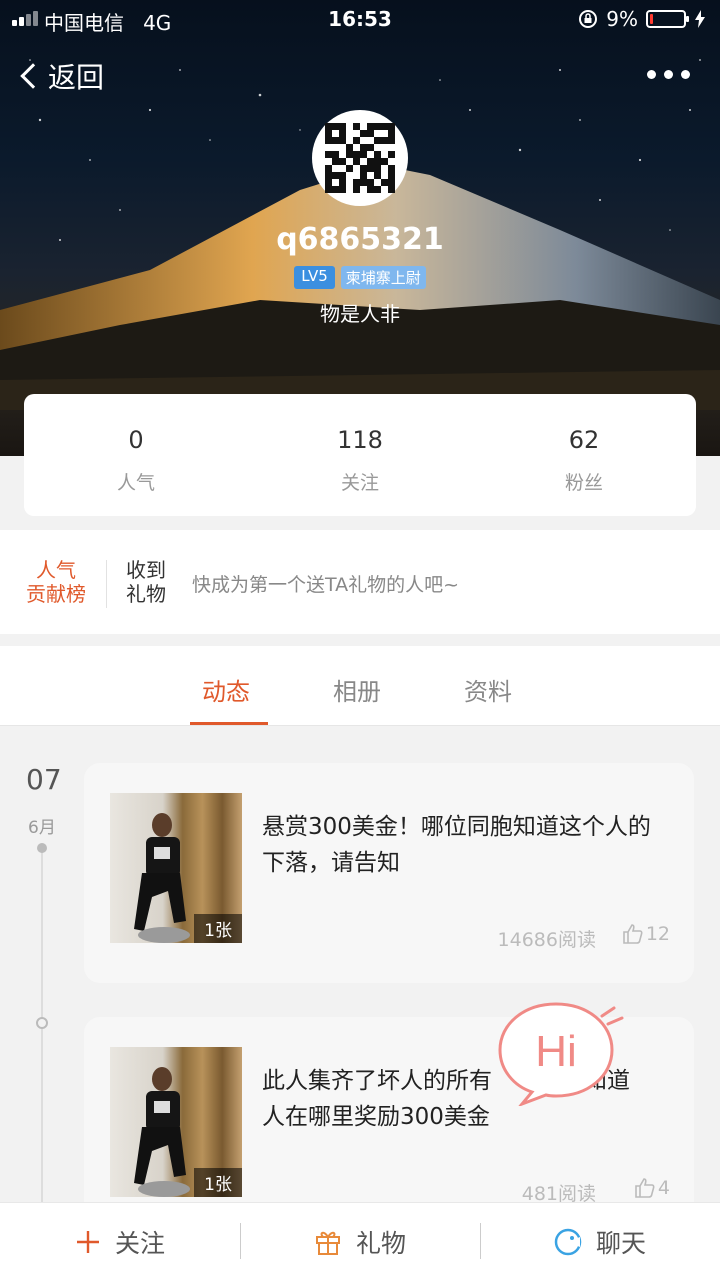 The image size is (720, 1280). What do you see at coordinates (360, 314) in the screenshot?
I see `profile-motto: 物是人非` at bounding box center [360, 314].